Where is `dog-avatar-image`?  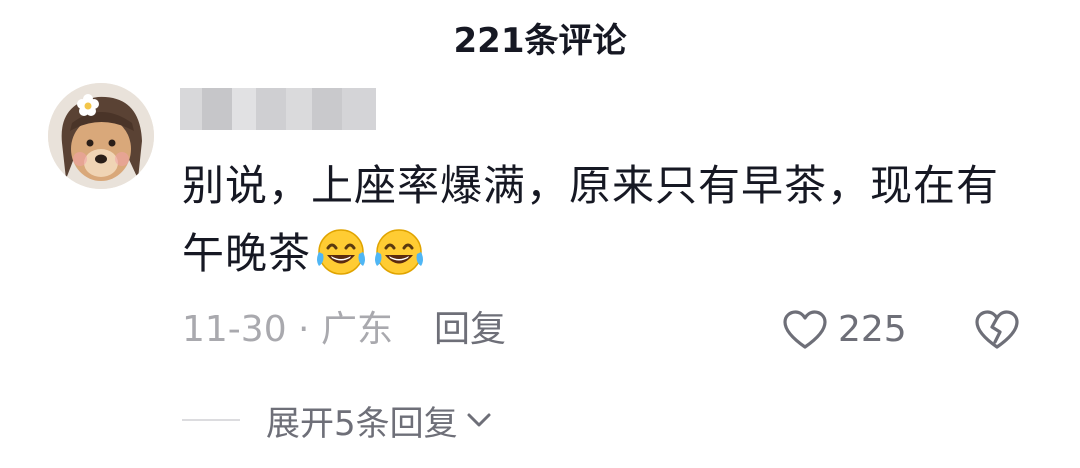 dog-avatar-image is located at coordinates (101, 136).